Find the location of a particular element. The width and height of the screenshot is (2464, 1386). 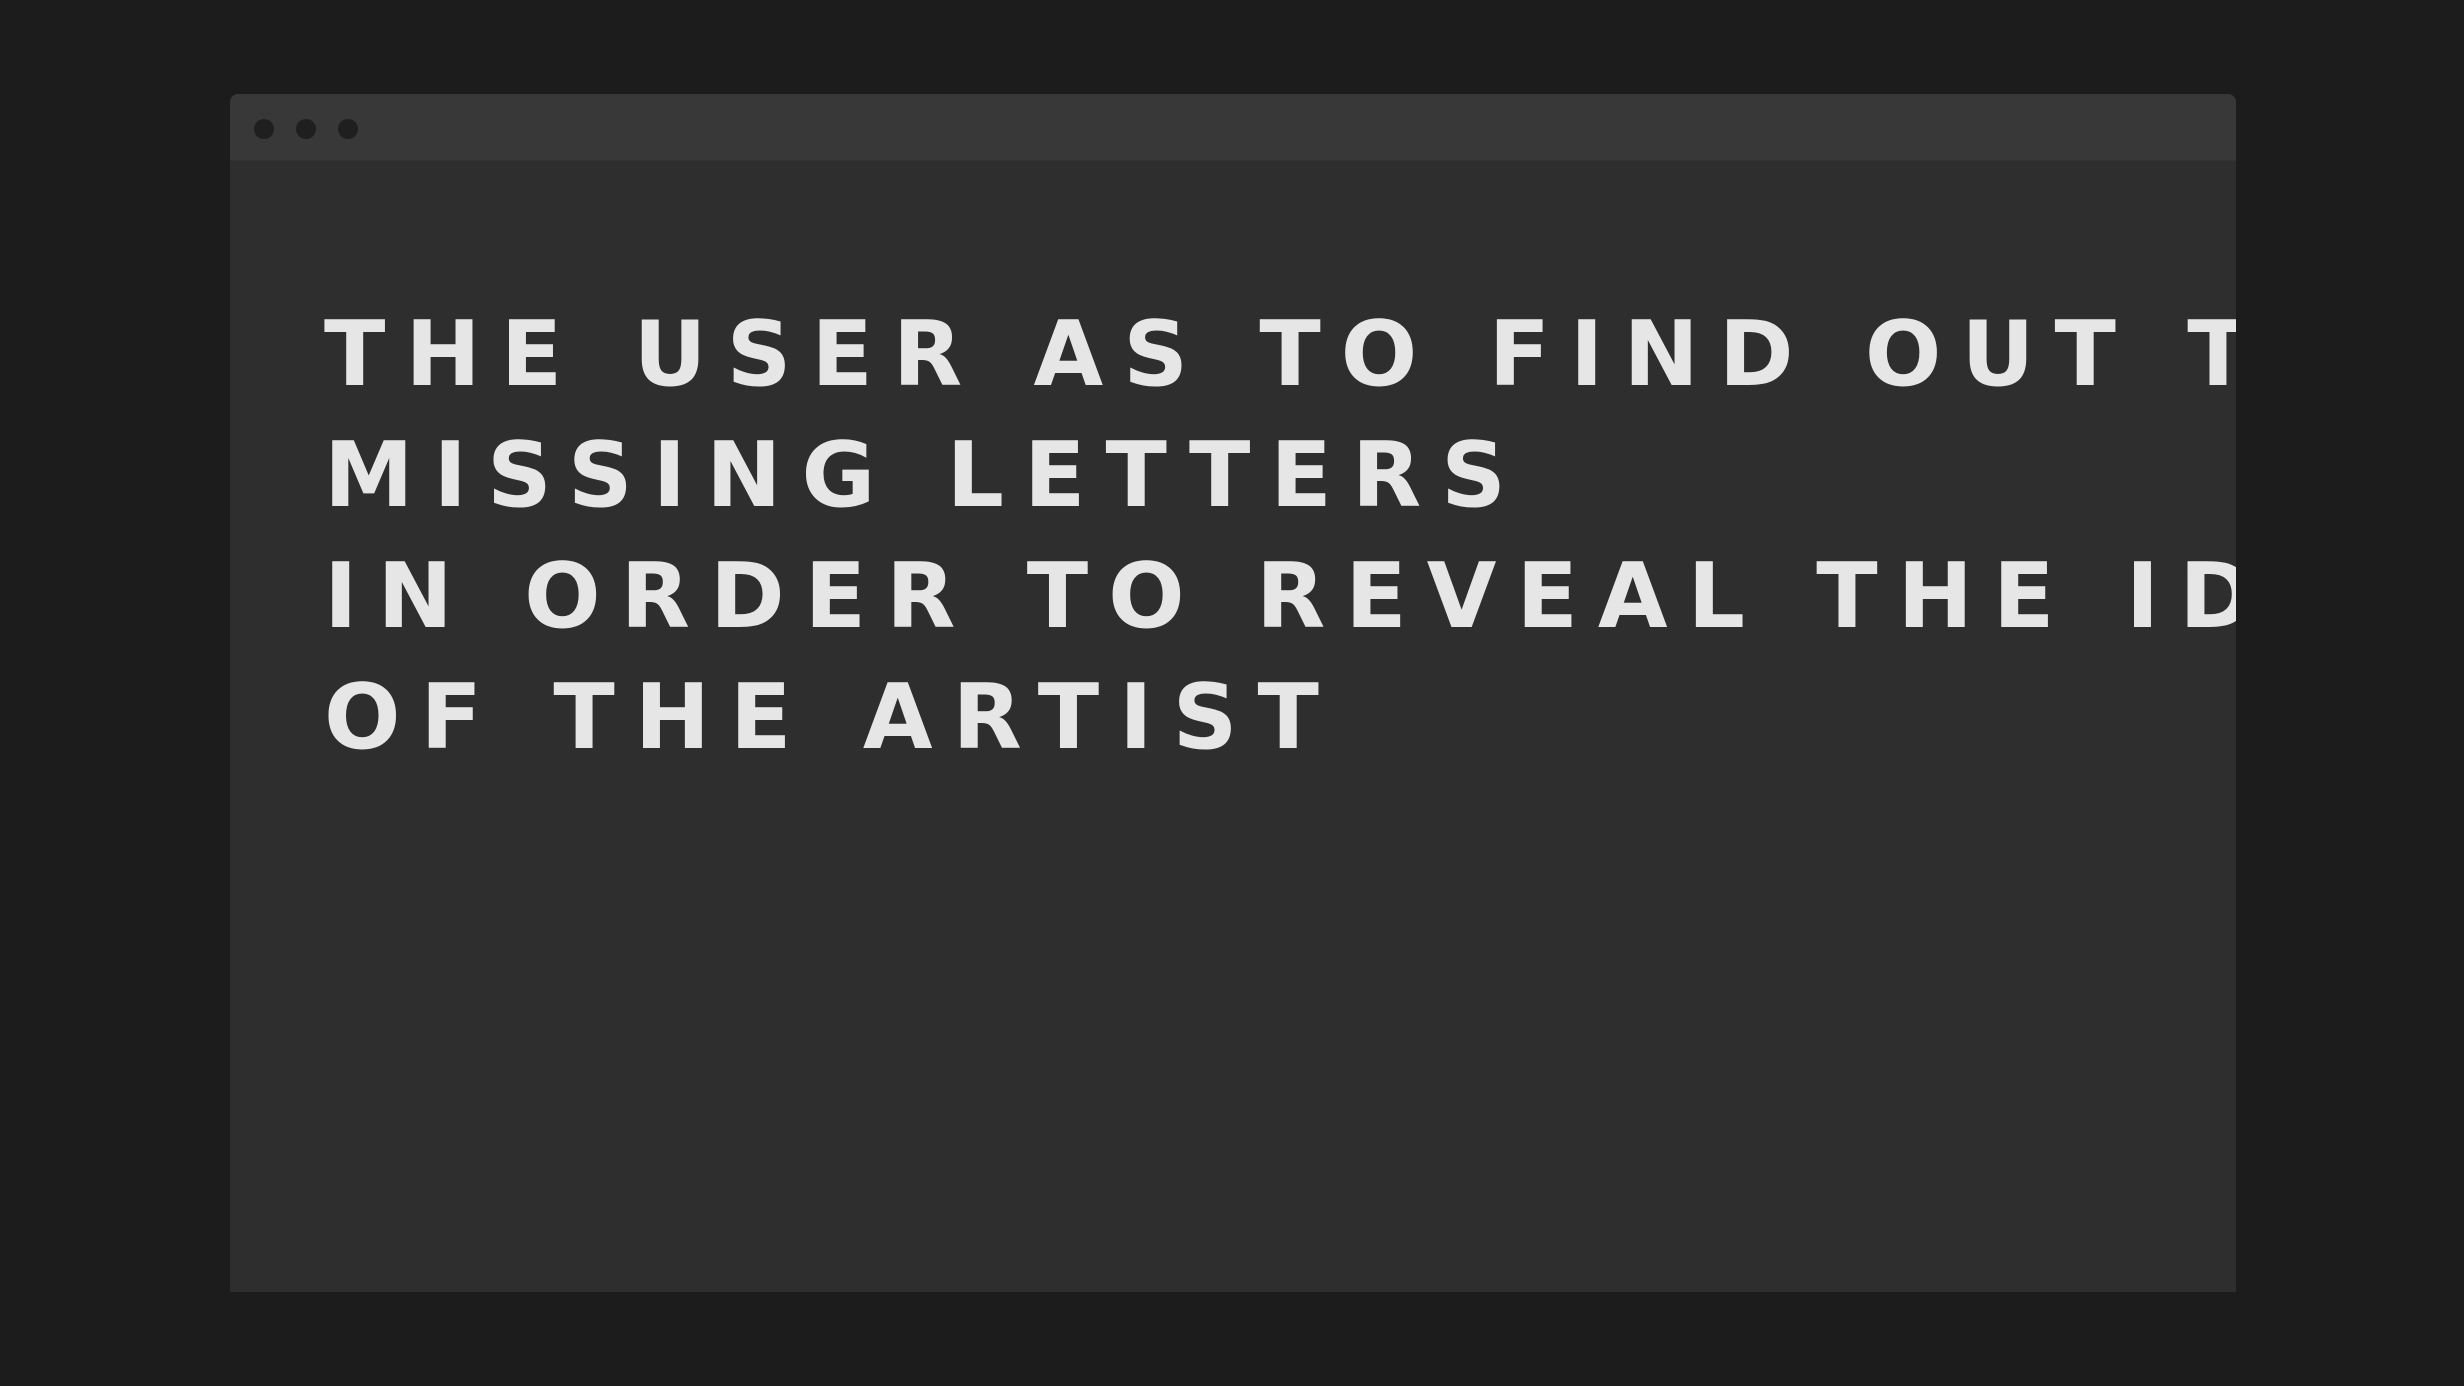

window-titlebar is located at coordinates (1233, 127).